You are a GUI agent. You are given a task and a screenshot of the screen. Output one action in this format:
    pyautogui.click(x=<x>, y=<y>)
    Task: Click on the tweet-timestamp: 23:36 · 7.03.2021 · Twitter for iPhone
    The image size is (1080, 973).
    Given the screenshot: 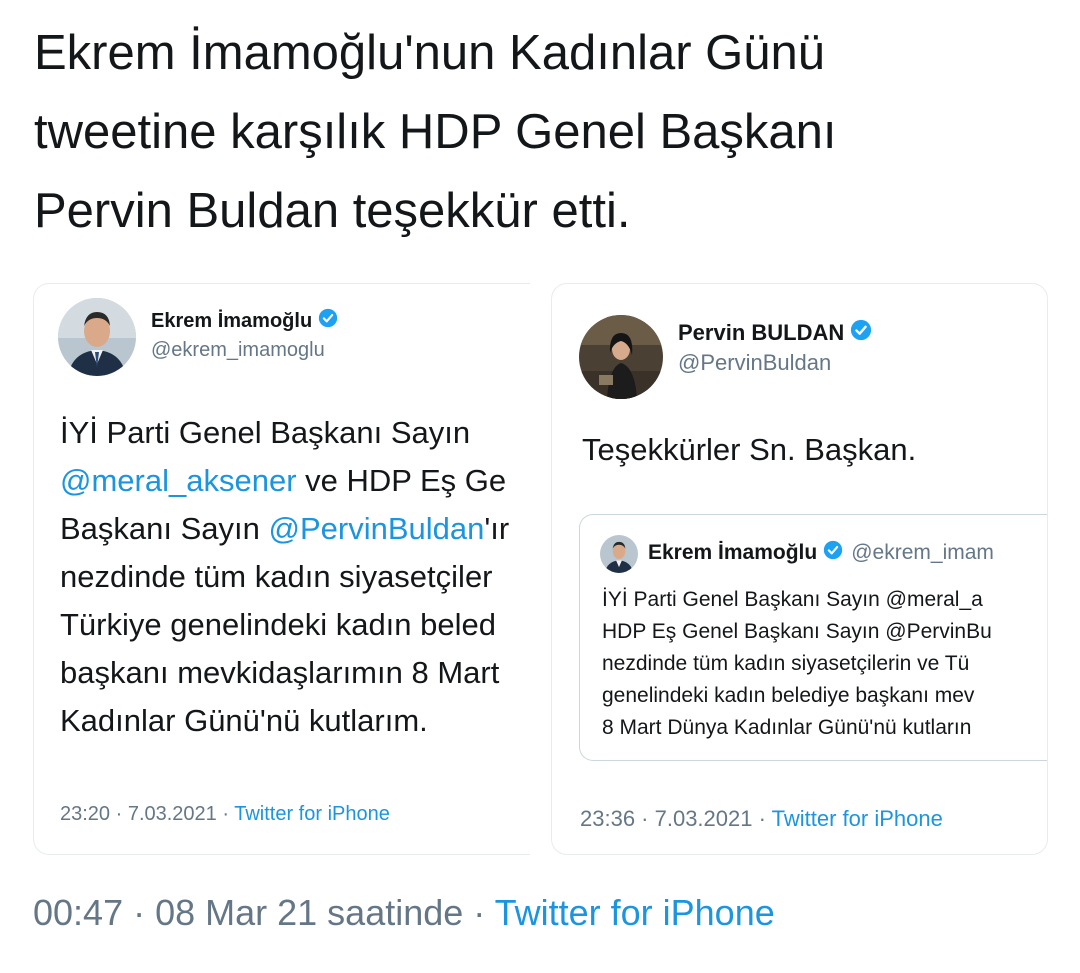 What is the action you would take?
    pyautogui.click(x=761, y=818)
    